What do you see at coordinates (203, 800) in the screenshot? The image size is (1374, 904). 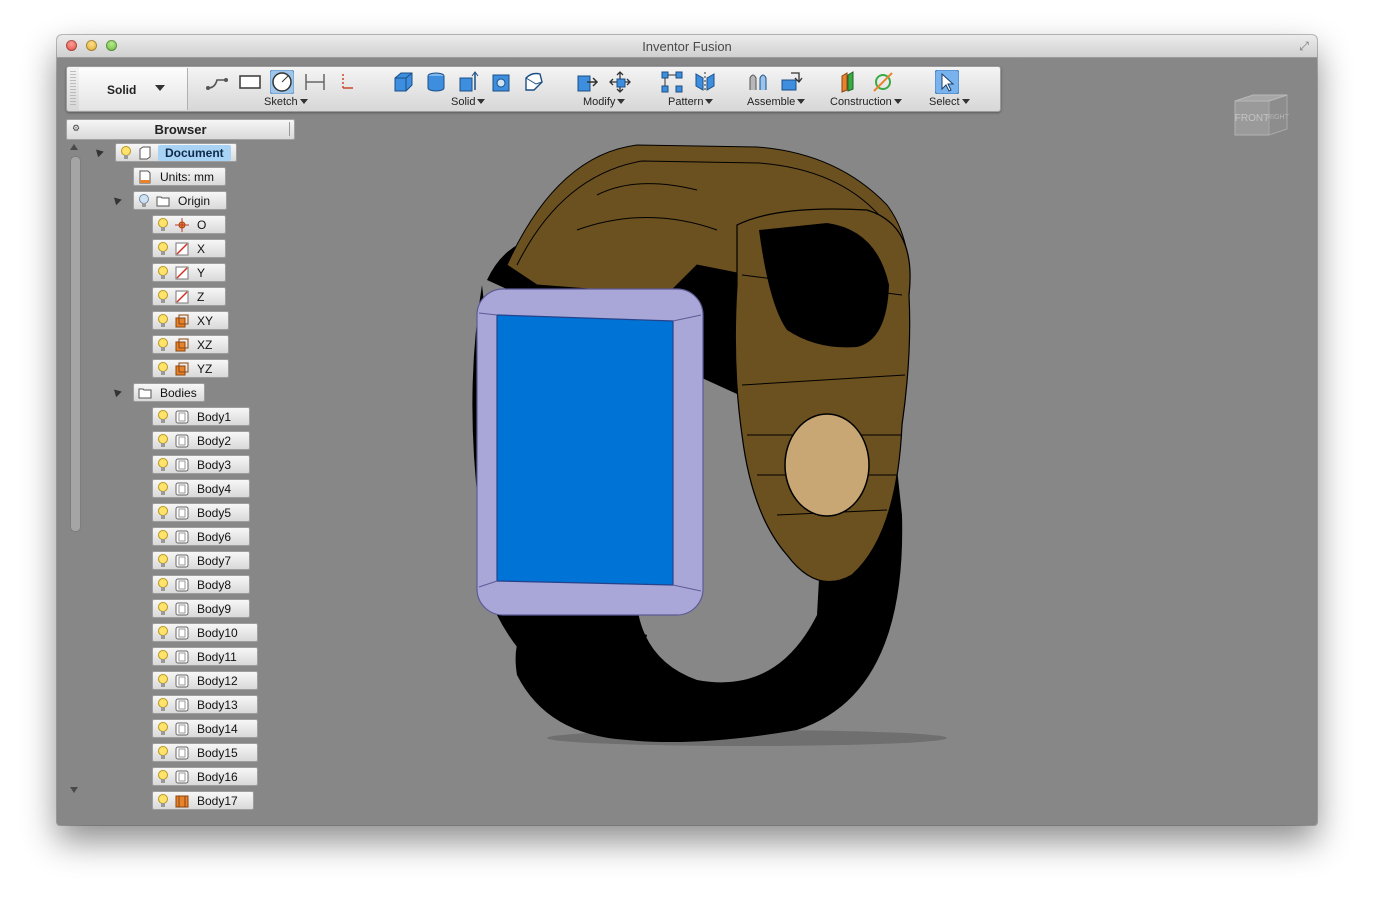 I see `tree-node-body: Body17` at bounding box center [203, 800].